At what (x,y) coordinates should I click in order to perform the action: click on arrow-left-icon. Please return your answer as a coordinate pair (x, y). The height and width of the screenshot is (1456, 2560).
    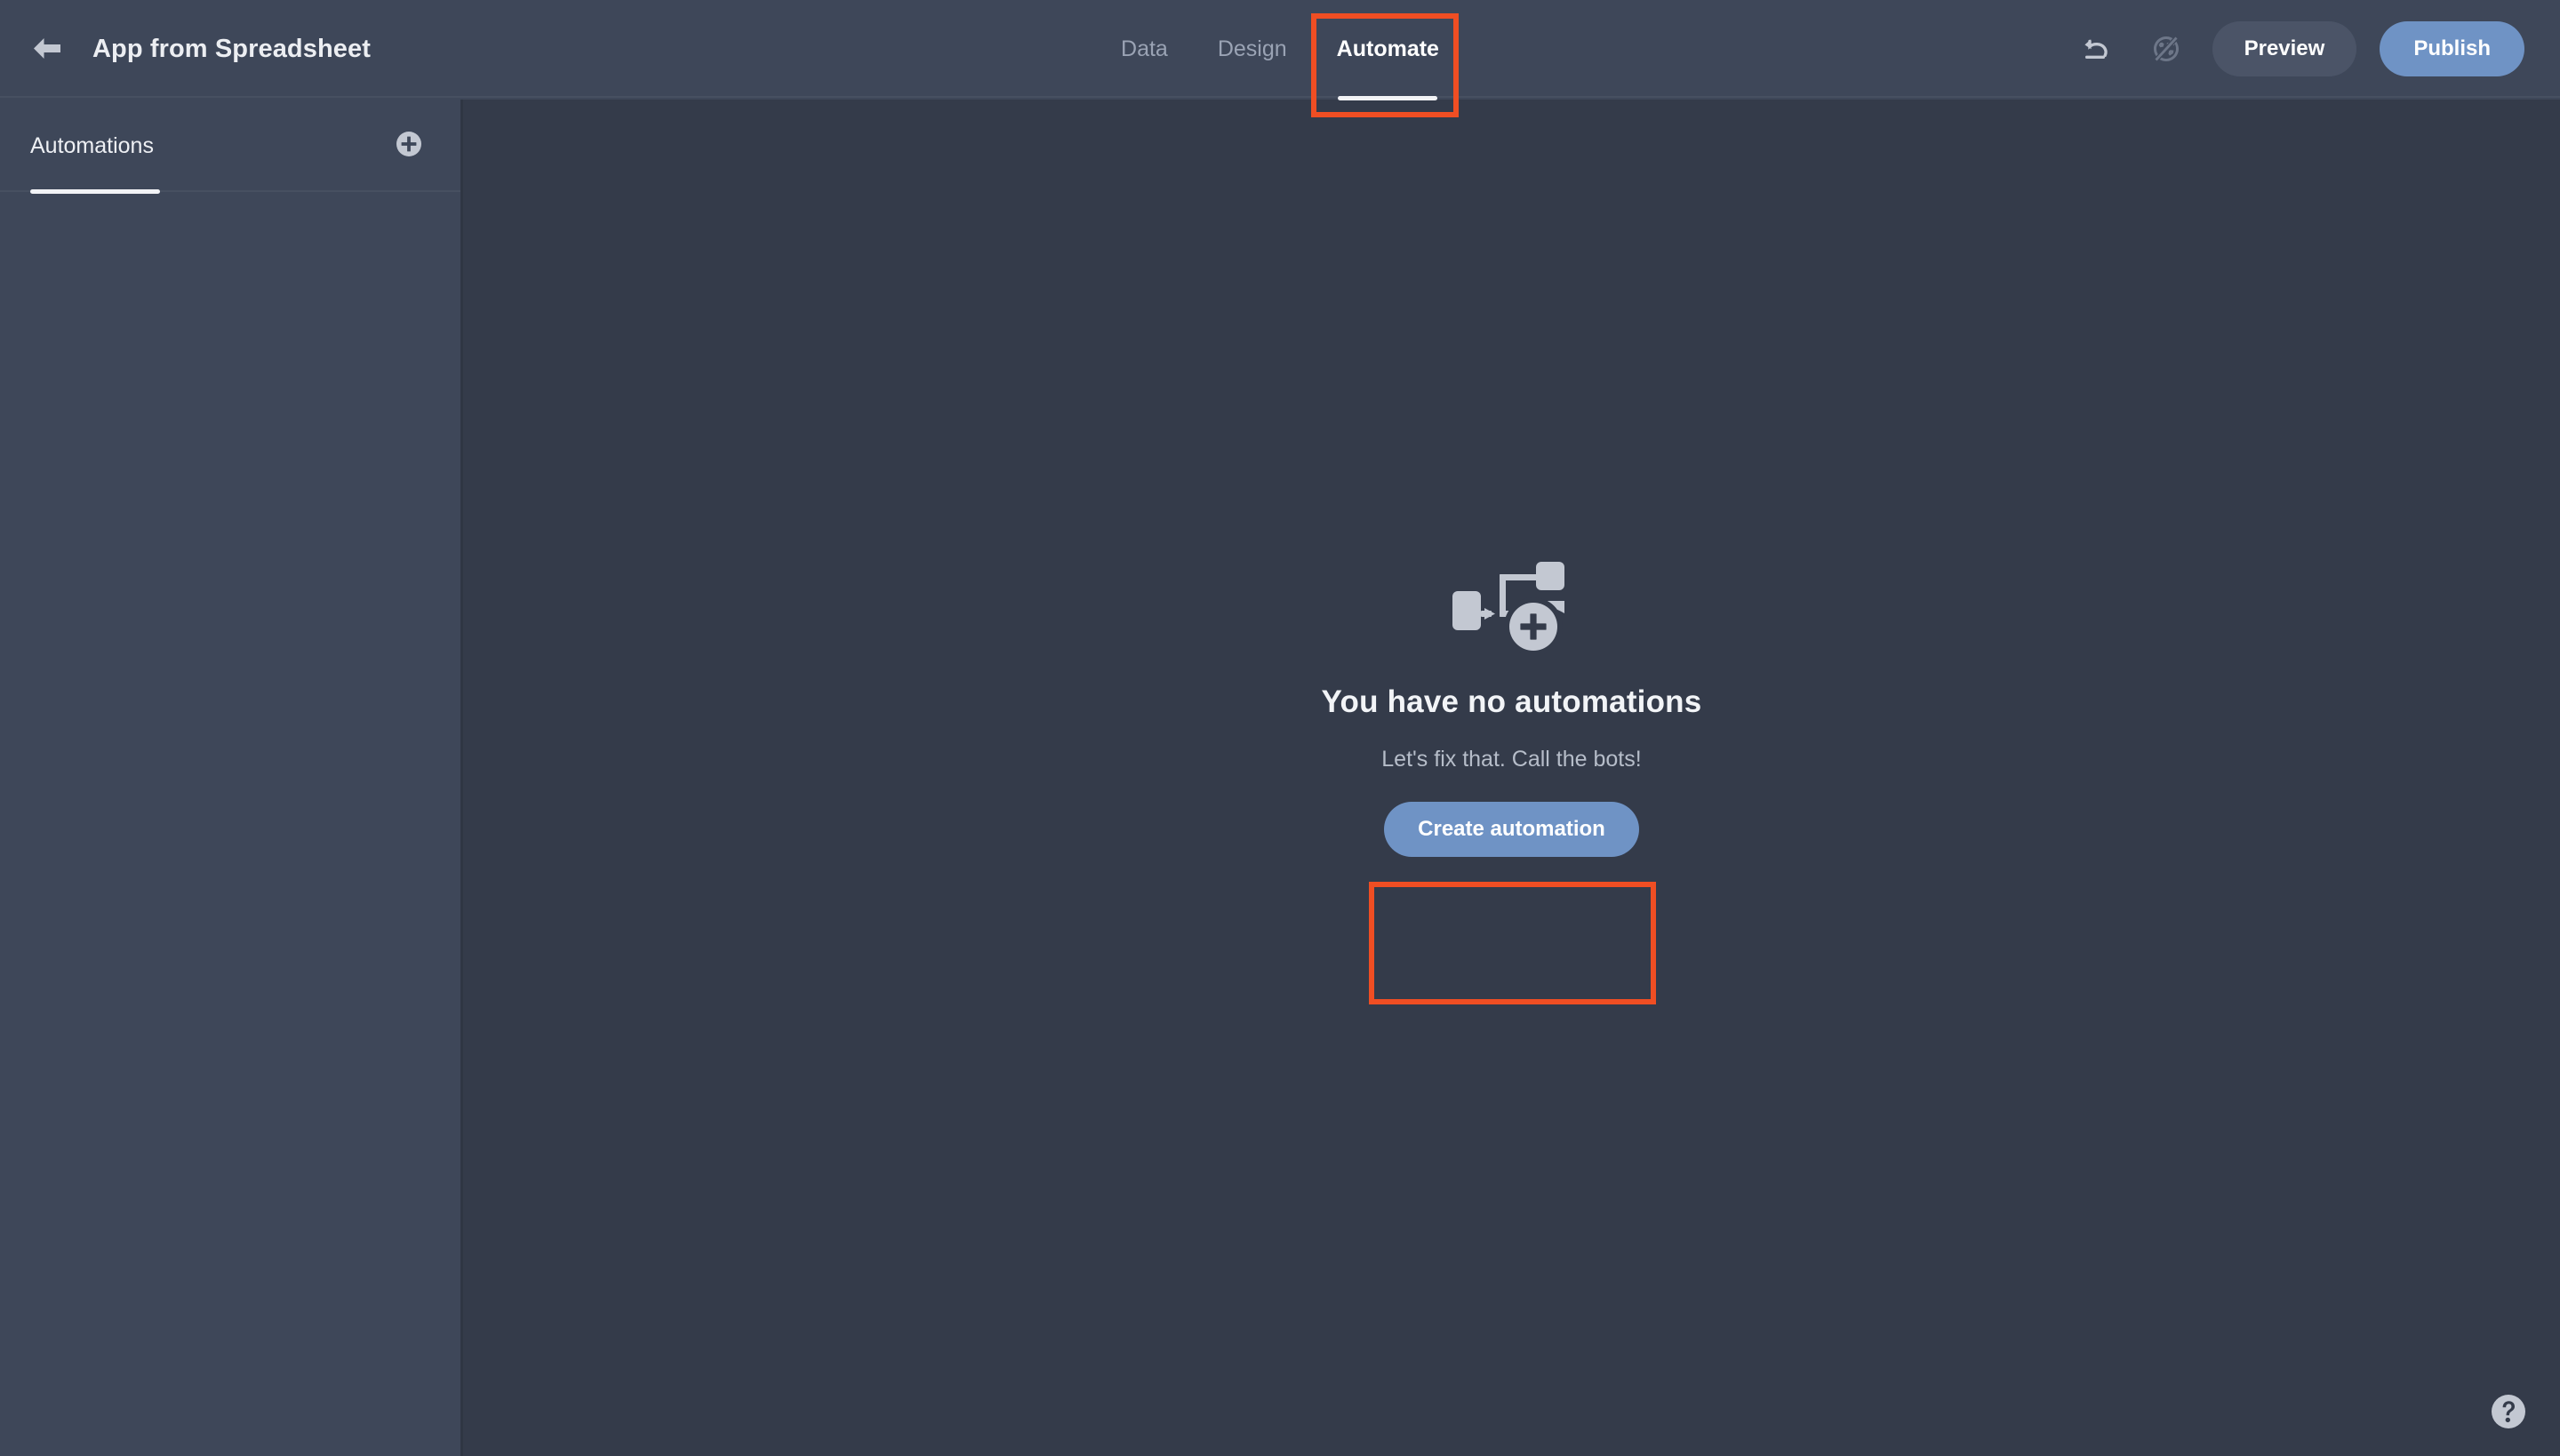
    Looking at the image, I should click on (47, 49).